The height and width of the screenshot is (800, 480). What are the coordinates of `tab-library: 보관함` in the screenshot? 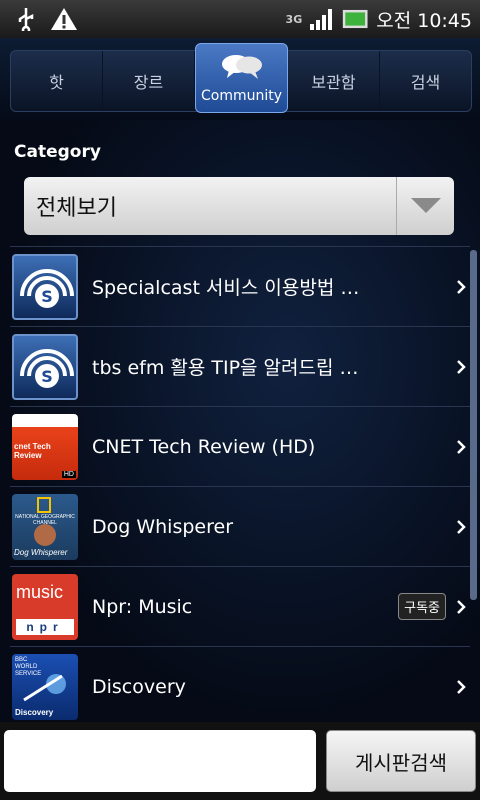 It's located at (334, 81).